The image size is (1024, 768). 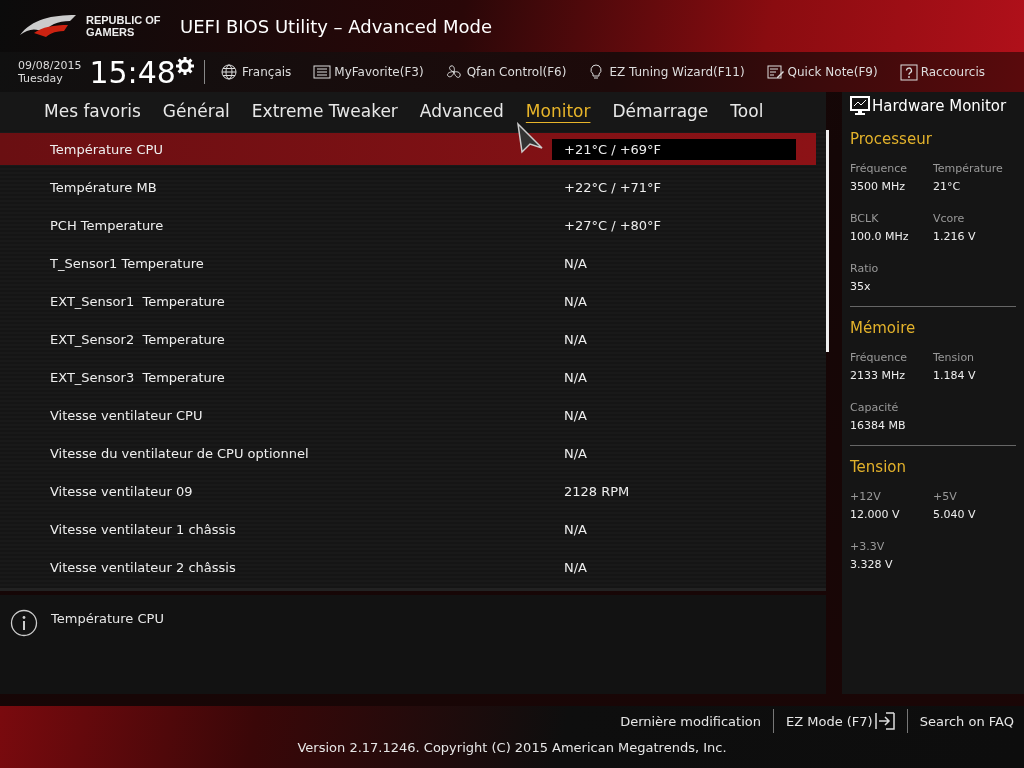 What do you see at coordinates (955, 376) in the screenshot?
I see `reading-value: 1.184 V` at bounding box center [955, 376].